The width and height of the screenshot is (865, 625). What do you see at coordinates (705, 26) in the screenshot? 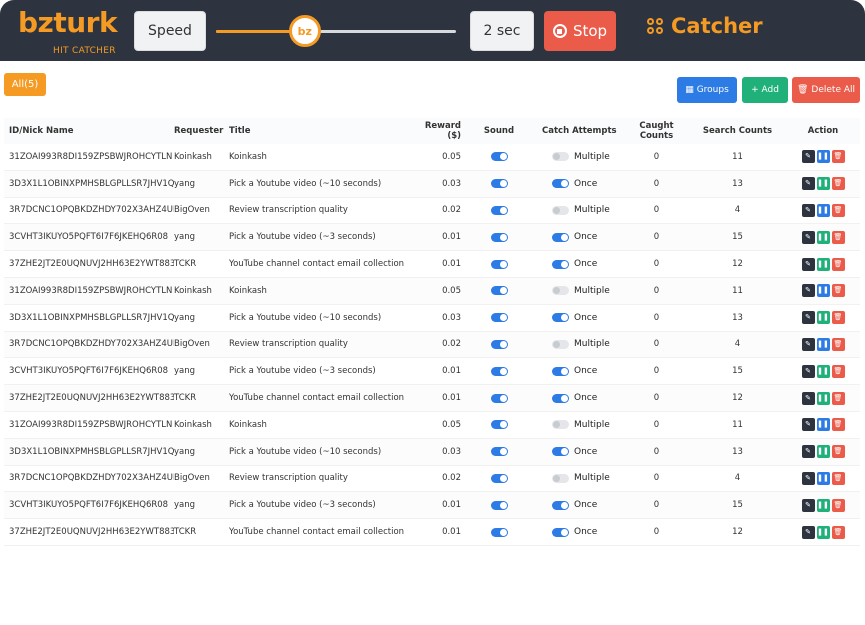
I see `catcher-title: Catcher` at bounding box center [705, 26].